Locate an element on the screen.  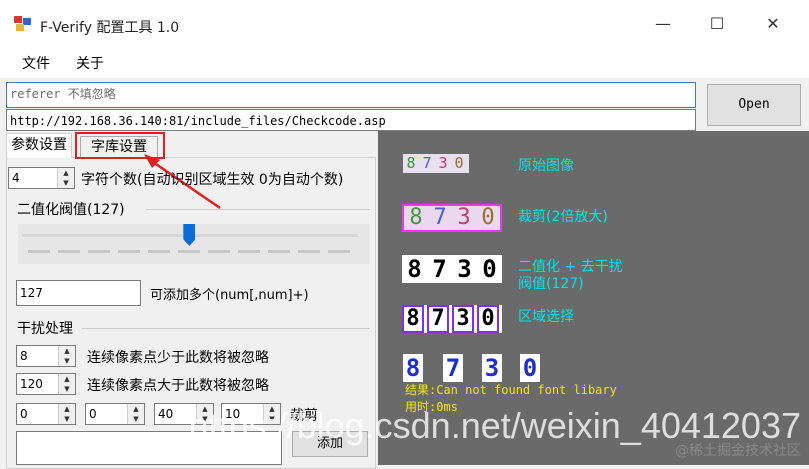
crop-image: 8 7 3 0 is located at coordinates (452, 218).